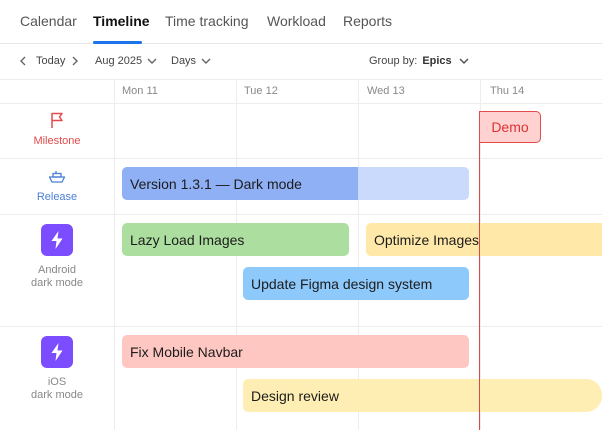 The width and height of the screenshot is (602, 430). I want to click on scale-select: Days, so click(192, 61).